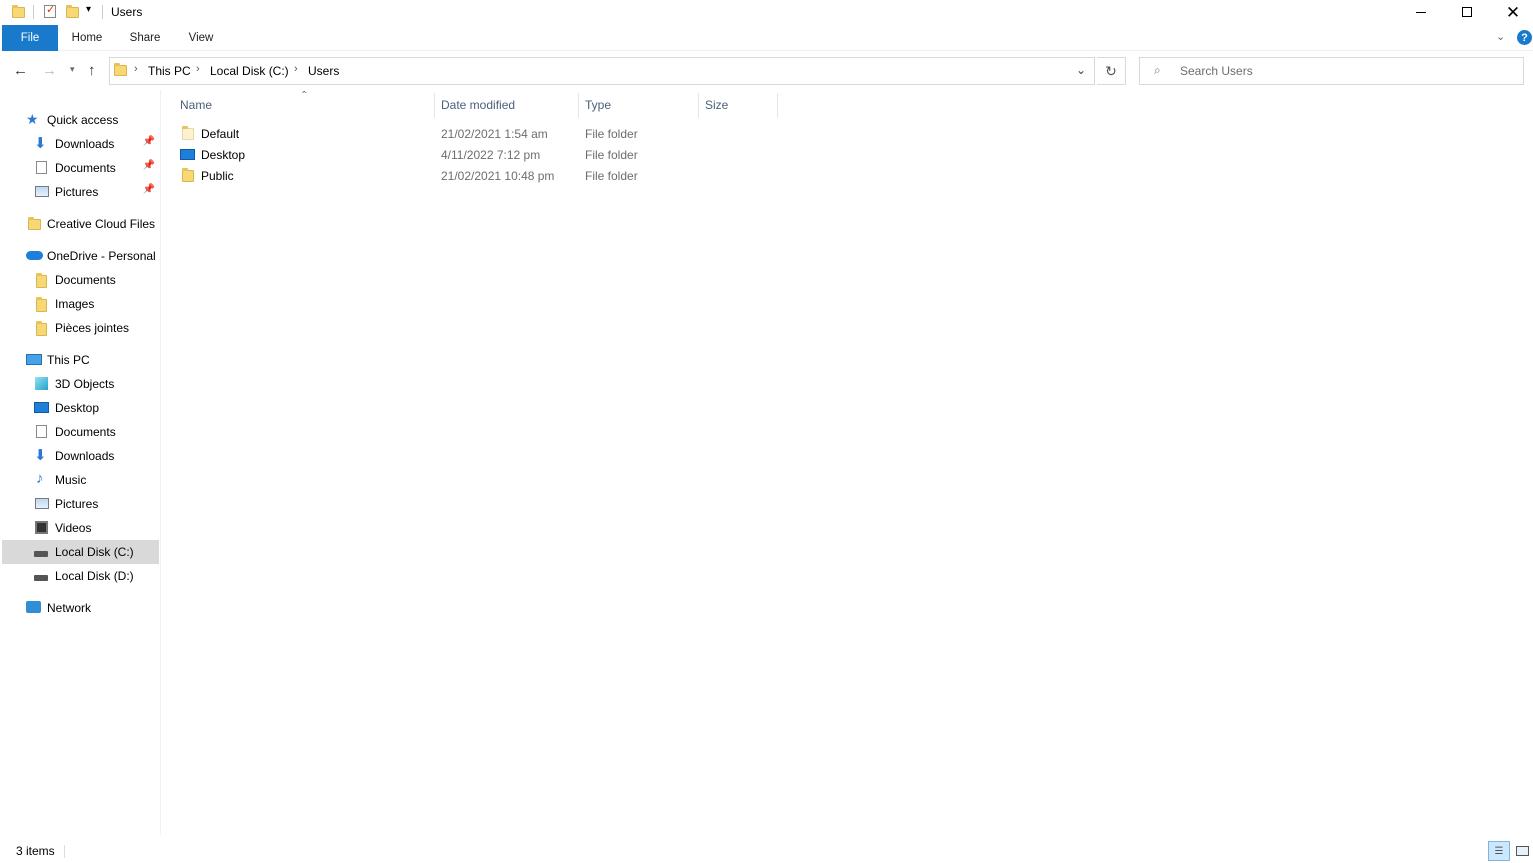 The height and width of the screenshot is (863, 1533). What do you see at coordinates (249, 71) in the screenshot?
I see `breadcrumb-local-disk: Local Disk (C:)` at bounding box center [249, 71].